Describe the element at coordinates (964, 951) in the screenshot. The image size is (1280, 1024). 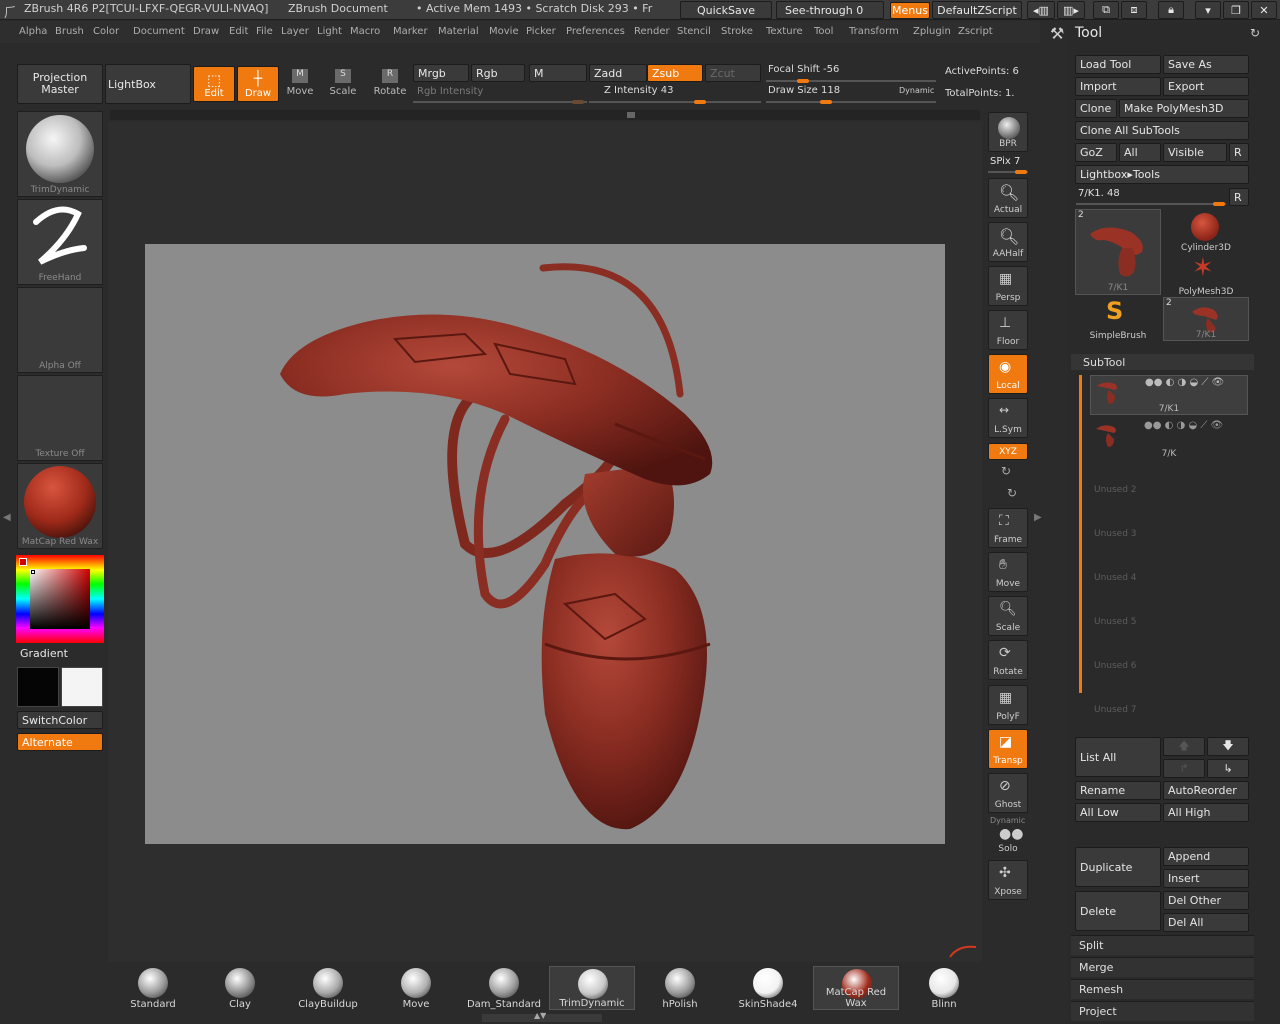
I see `navigation-widget-icon` at that location.